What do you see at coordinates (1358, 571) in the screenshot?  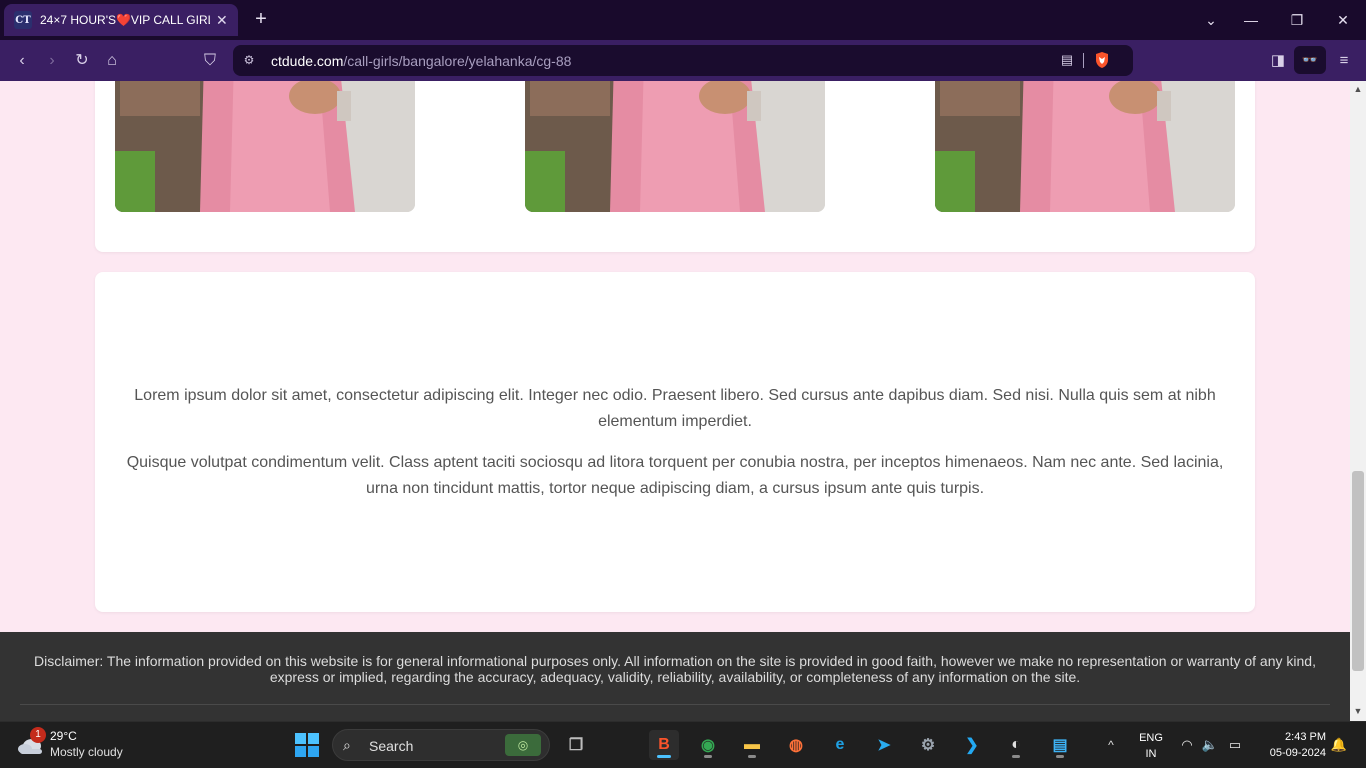 I see `scrollbar-thumb` at bounding box center [1358, 571].